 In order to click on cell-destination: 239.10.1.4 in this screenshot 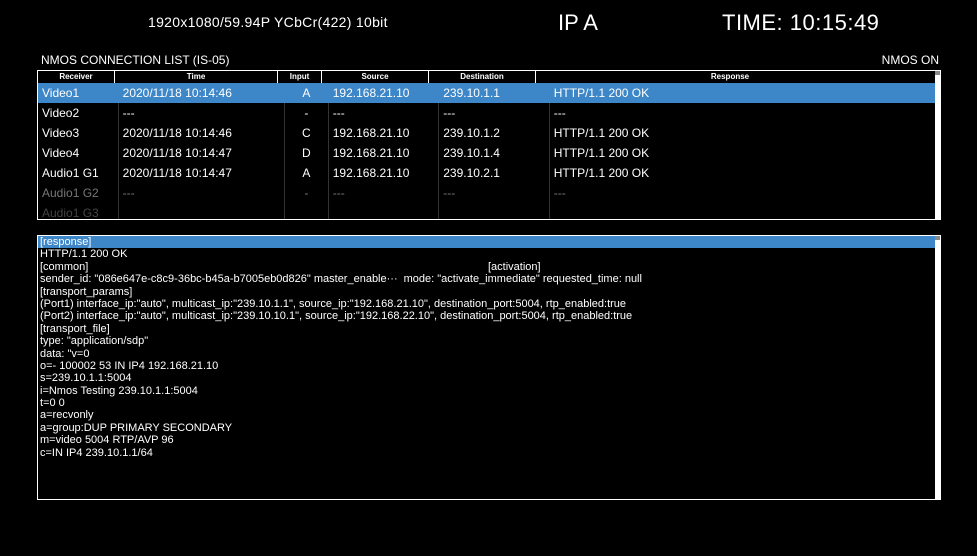, I will do `click(494, 153)`.